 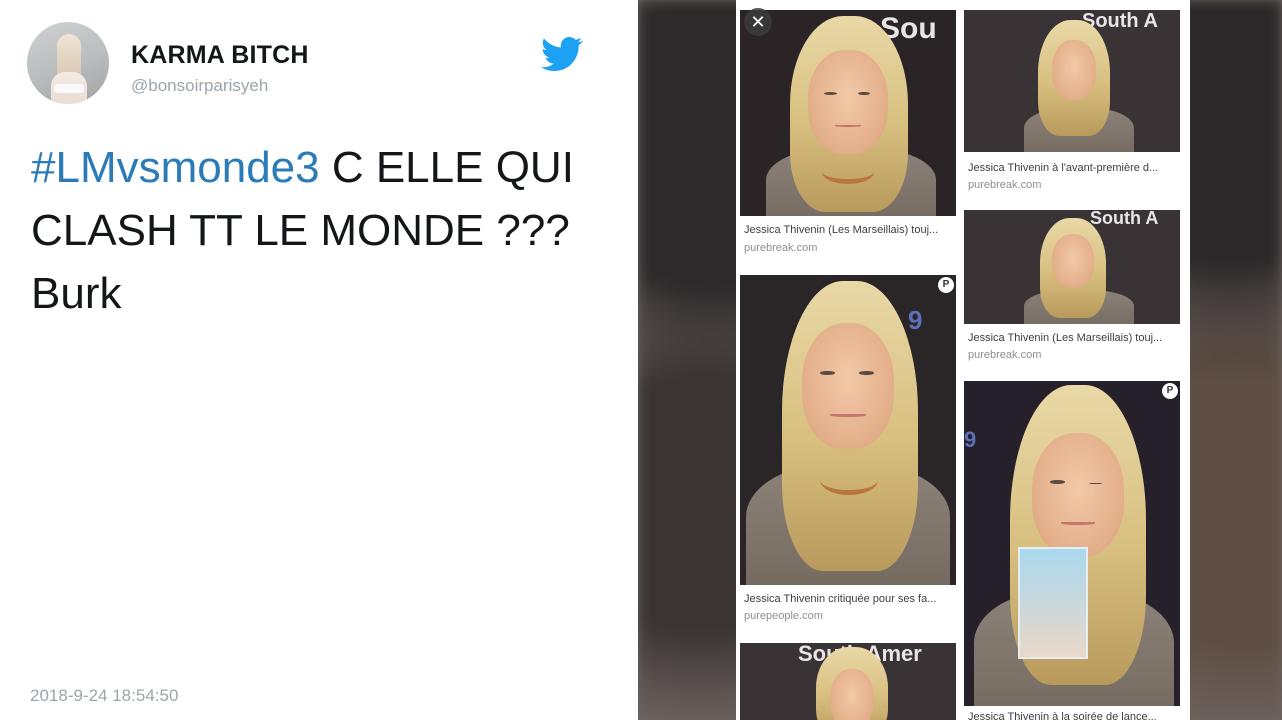 I want to click on held-card, so click(x=1053, y=603).